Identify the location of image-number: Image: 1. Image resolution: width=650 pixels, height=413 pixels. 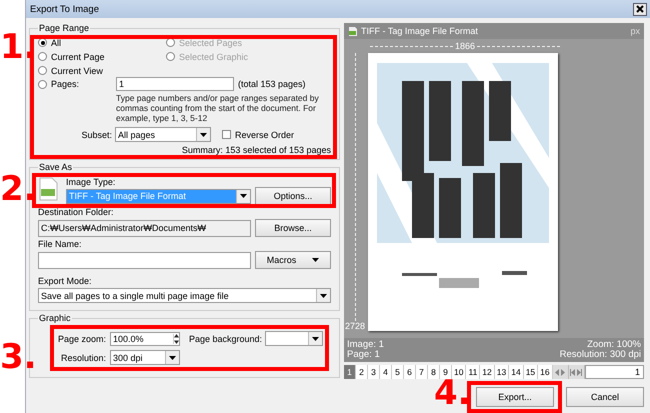
(365, 345).